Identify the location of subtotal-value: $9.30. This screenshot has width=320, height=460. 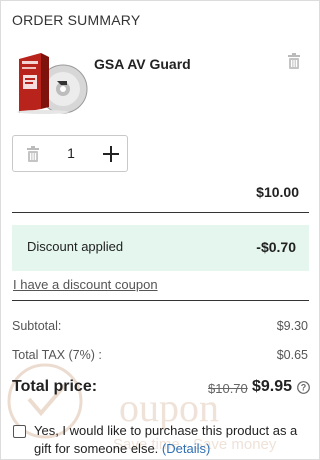
(292, 326).